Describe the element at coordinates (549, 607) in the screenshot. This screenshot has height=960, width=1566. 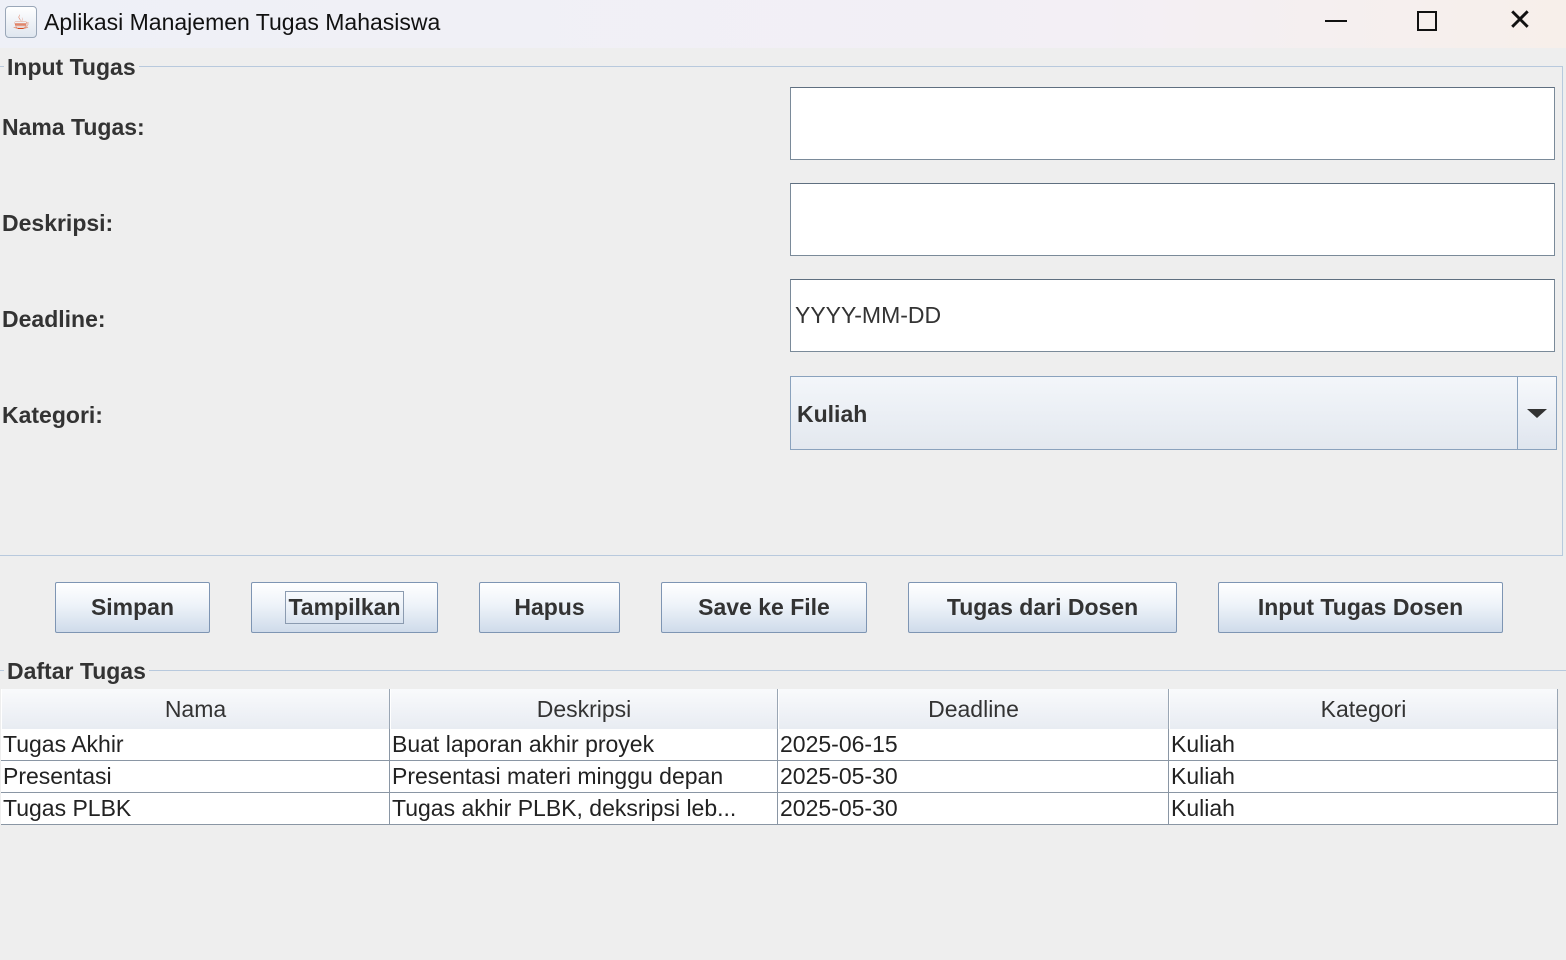
I see `hapus-button: Hapus` at that location.